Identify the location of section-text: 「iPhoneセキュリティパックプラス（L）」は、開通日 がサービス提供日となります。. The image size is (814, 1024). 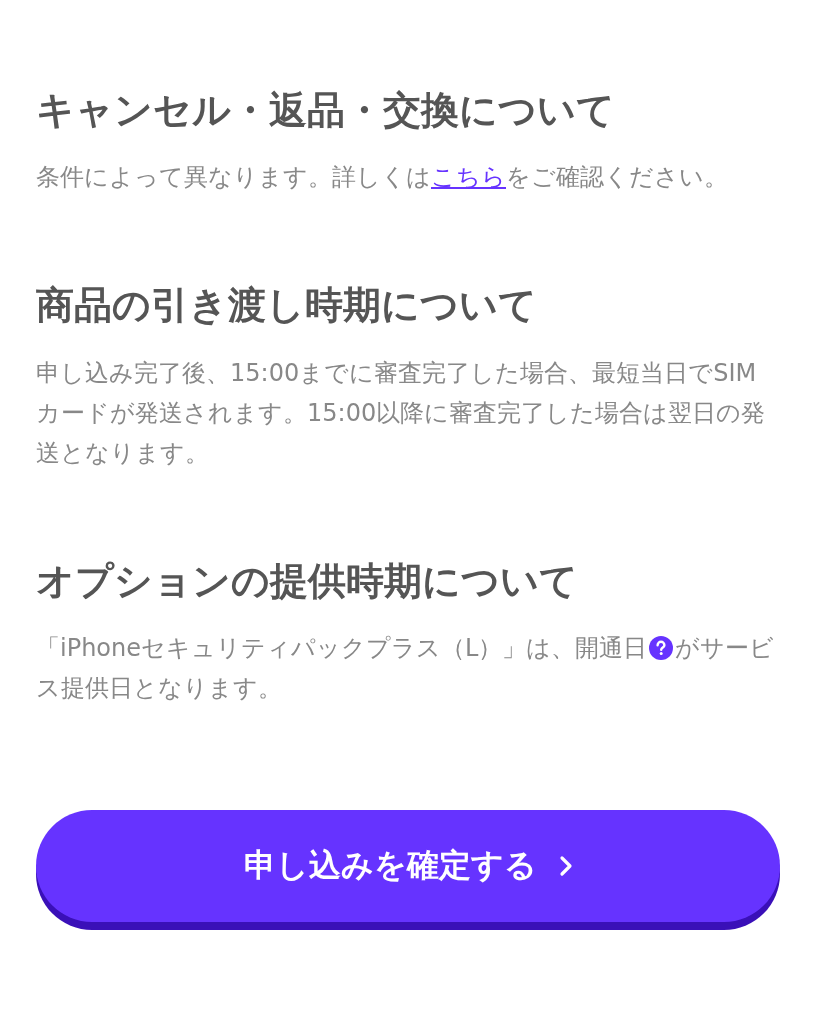
(406, 669).